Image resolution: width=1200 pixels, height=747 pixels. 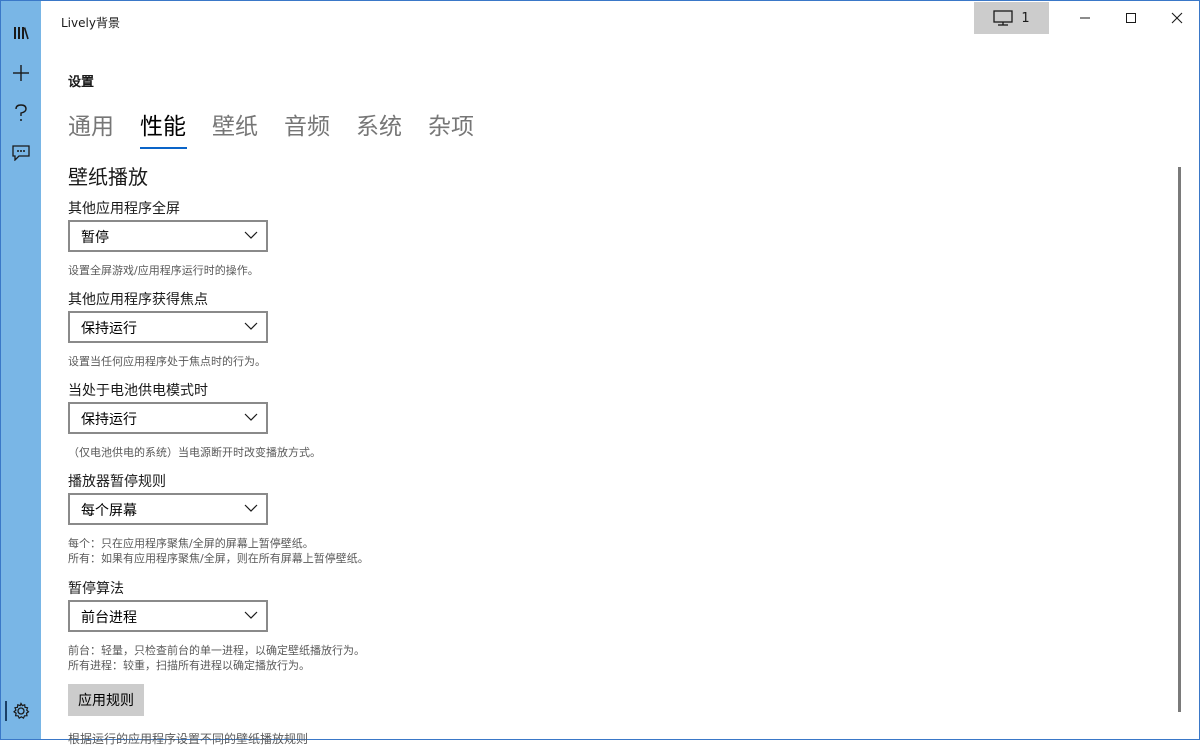 I want to click on feedback-icon, so click(x=21, y=153).